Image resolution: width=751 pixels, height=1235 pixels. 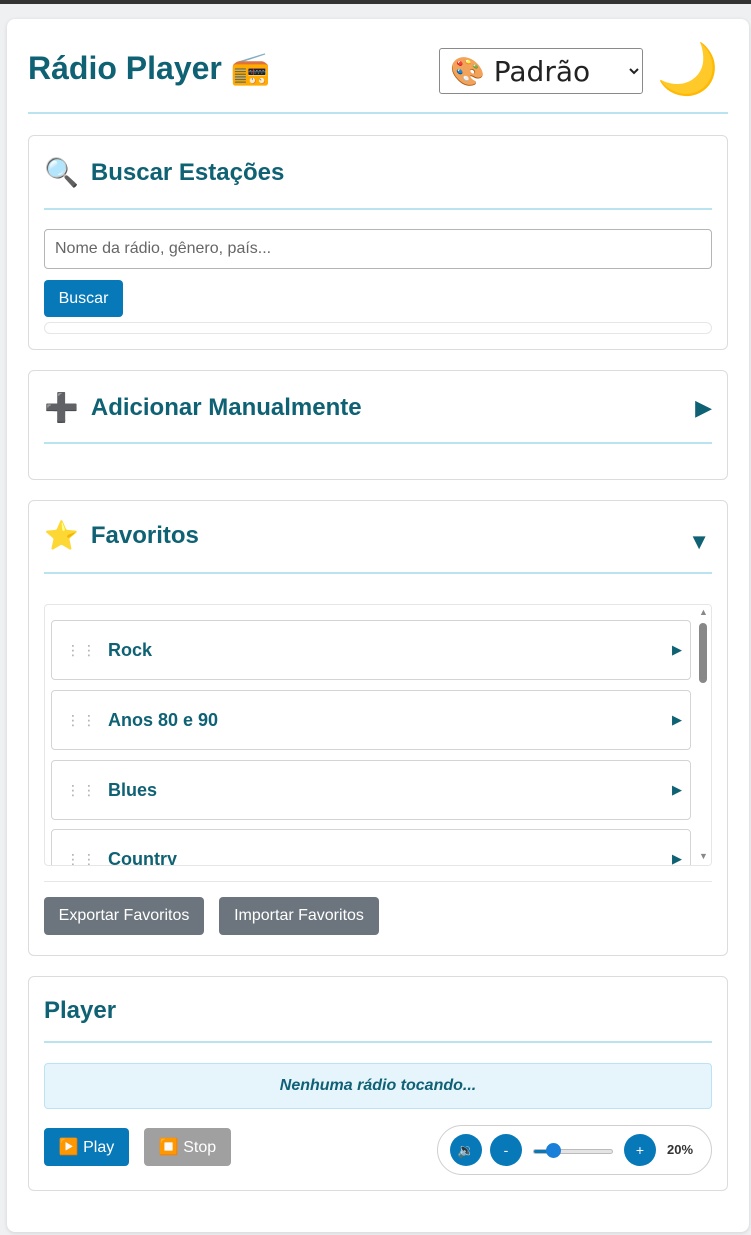 What do you see at coordinates (371, 650) in the screenshot?
I see `favorite-item: ⋮⋮ Rock ▶` at bounding box center [371, 650].